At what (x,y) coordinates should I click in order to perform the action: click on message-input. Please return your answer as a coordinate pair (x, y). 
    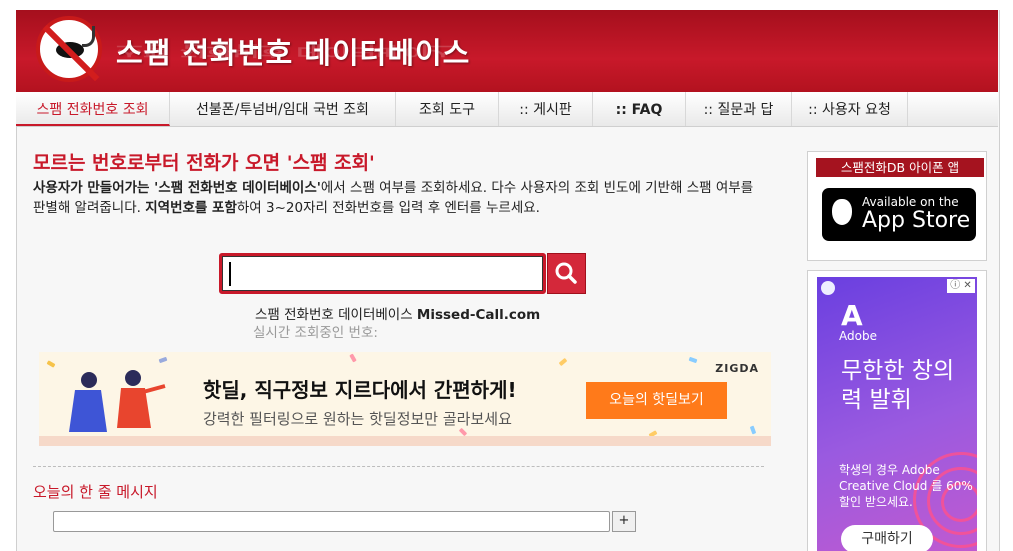
    Looking at the image, I should click on (331, 521).